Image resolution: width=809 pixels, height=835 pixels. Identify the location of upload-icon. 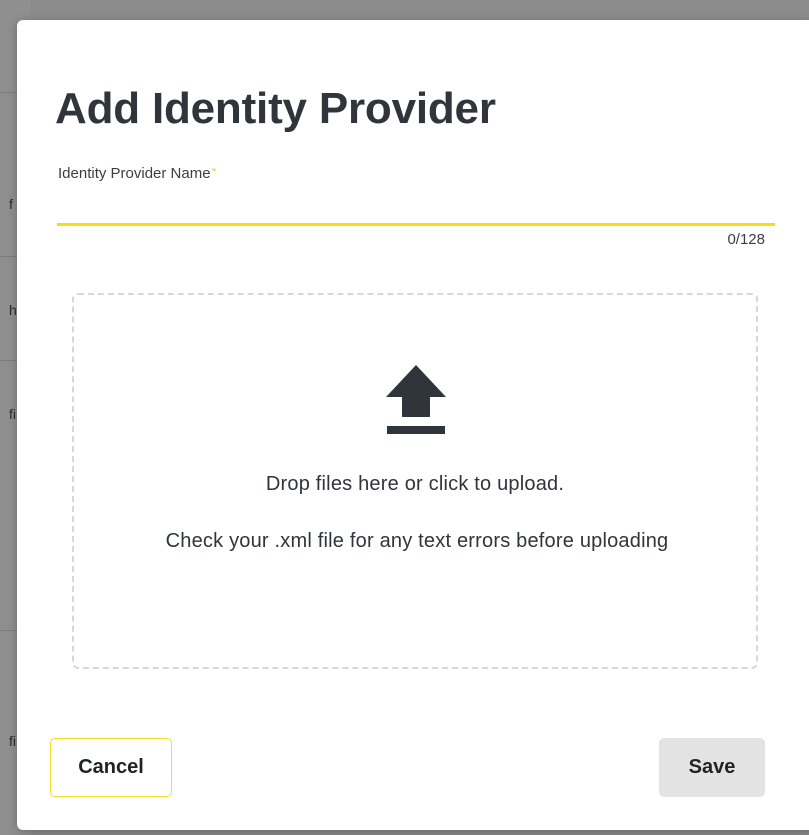
(416, 399).